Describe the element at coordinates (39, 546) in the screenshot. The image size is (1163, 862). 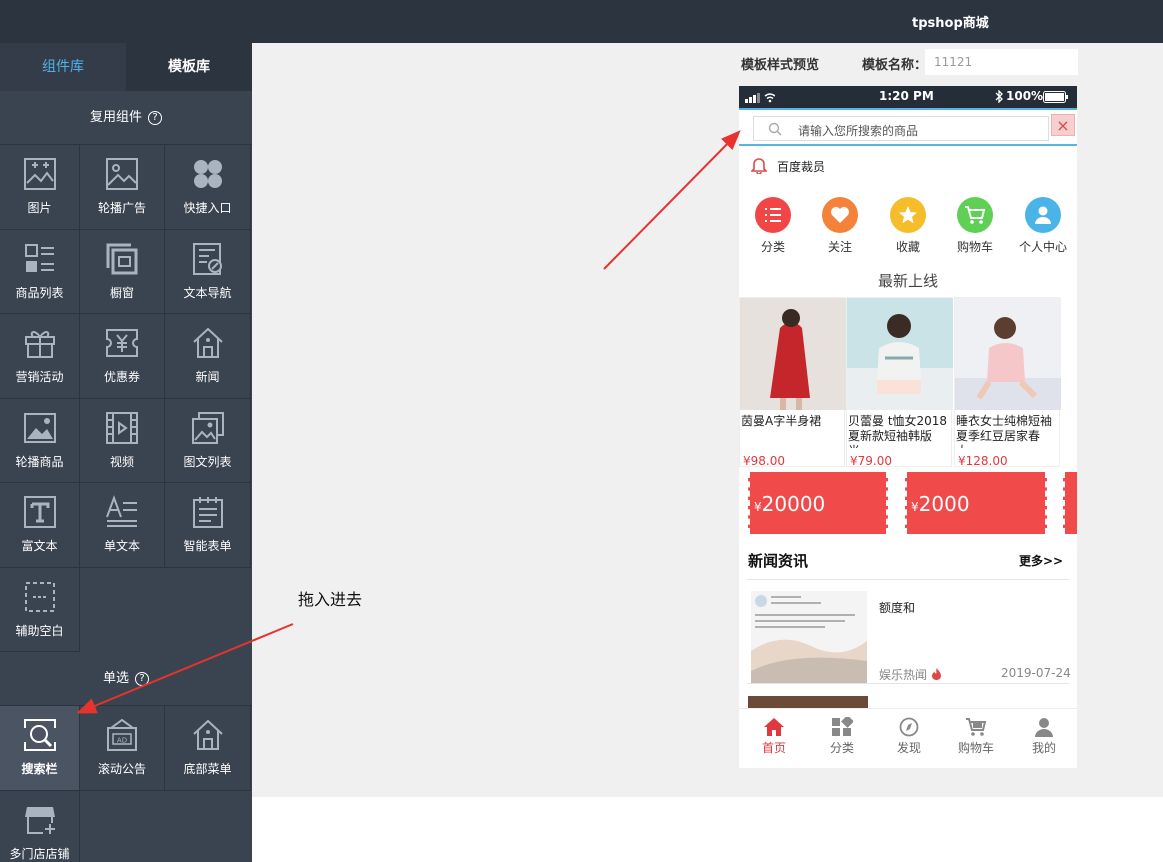
I see `component-label: 富文本` at that location.